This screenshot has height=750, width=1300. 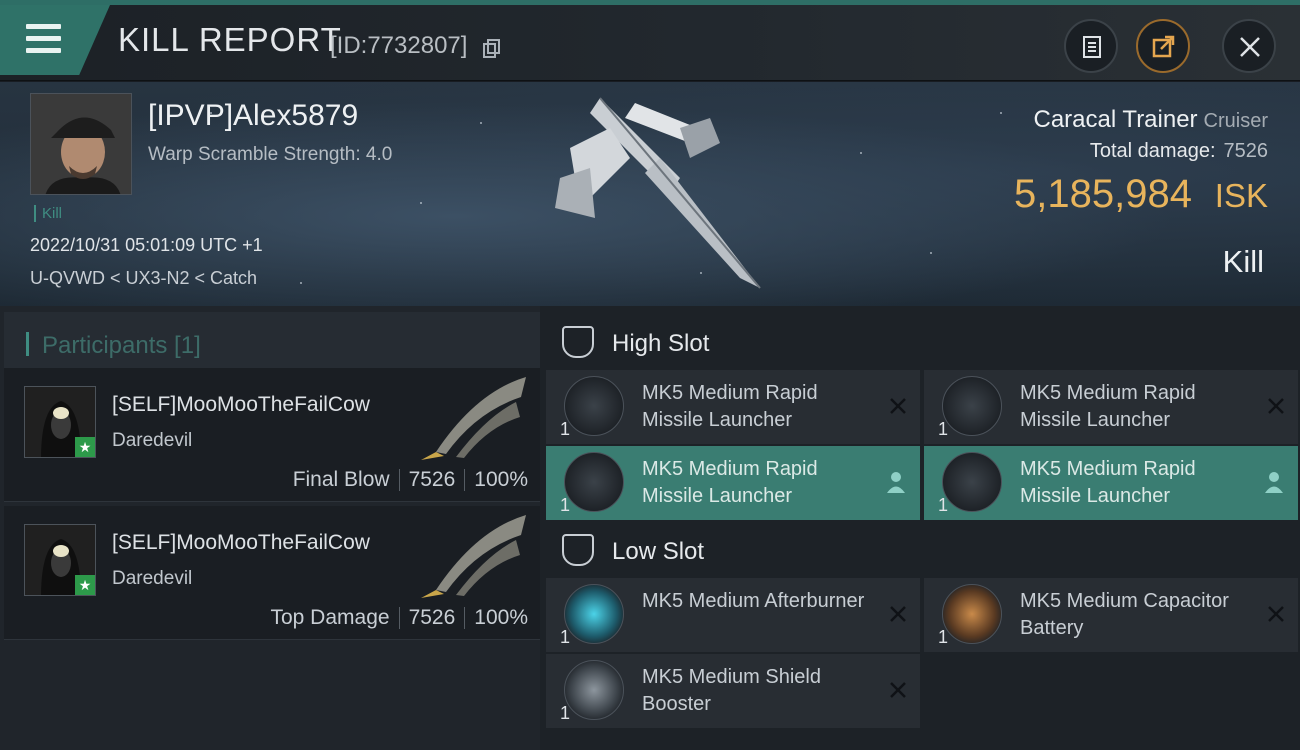 I want to click on share-button, so click(x=1163, y=46).